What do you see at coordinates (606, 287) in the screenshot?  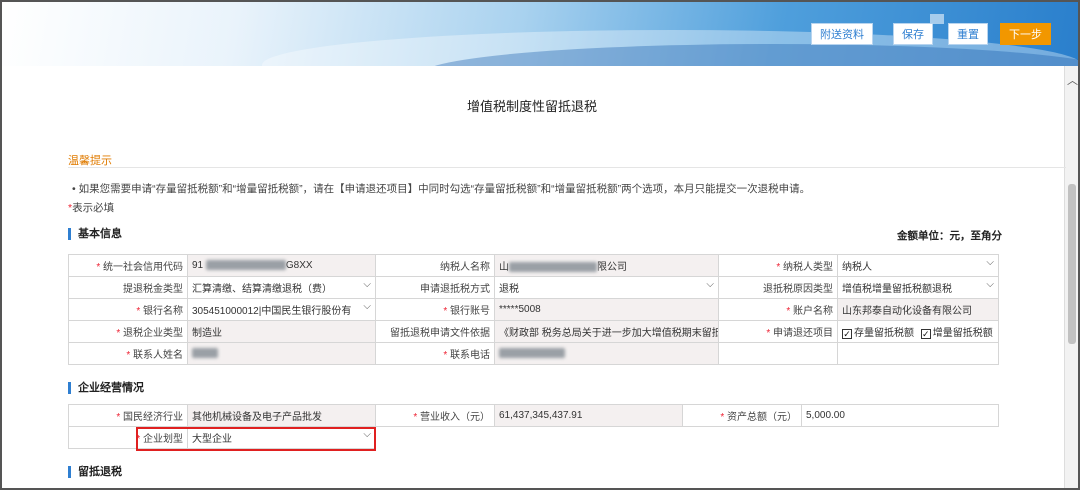 I see `deduct-method-select: 退税 ⌵` at bounding box center [606, 287].